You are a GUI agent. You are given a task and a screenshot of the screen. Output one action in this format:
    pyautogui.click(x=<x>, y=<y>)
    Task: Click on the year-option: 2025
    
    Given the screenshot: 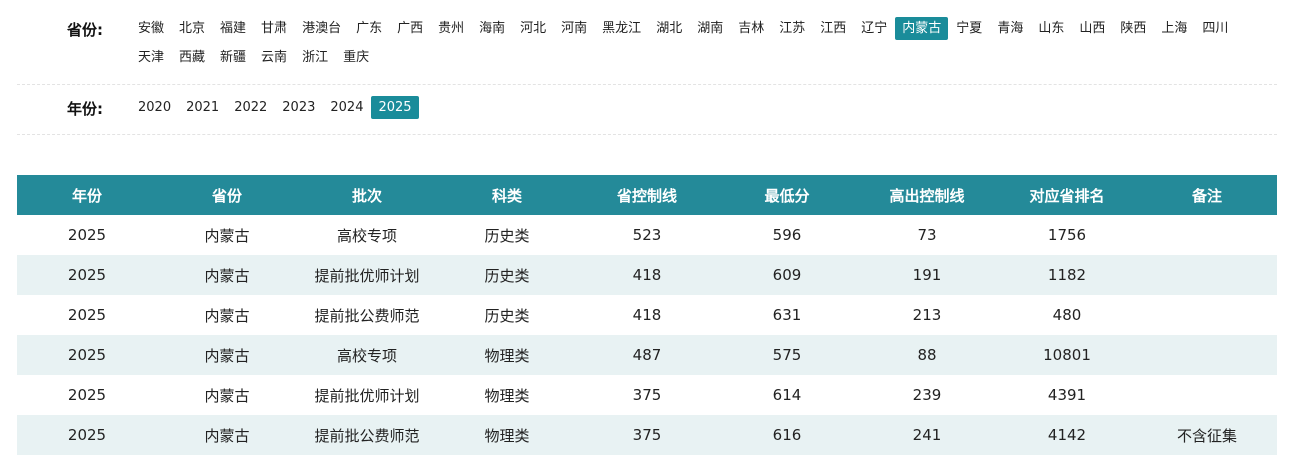 What is the action you would take?
    pyautogui.click(x=395, y=107)
    